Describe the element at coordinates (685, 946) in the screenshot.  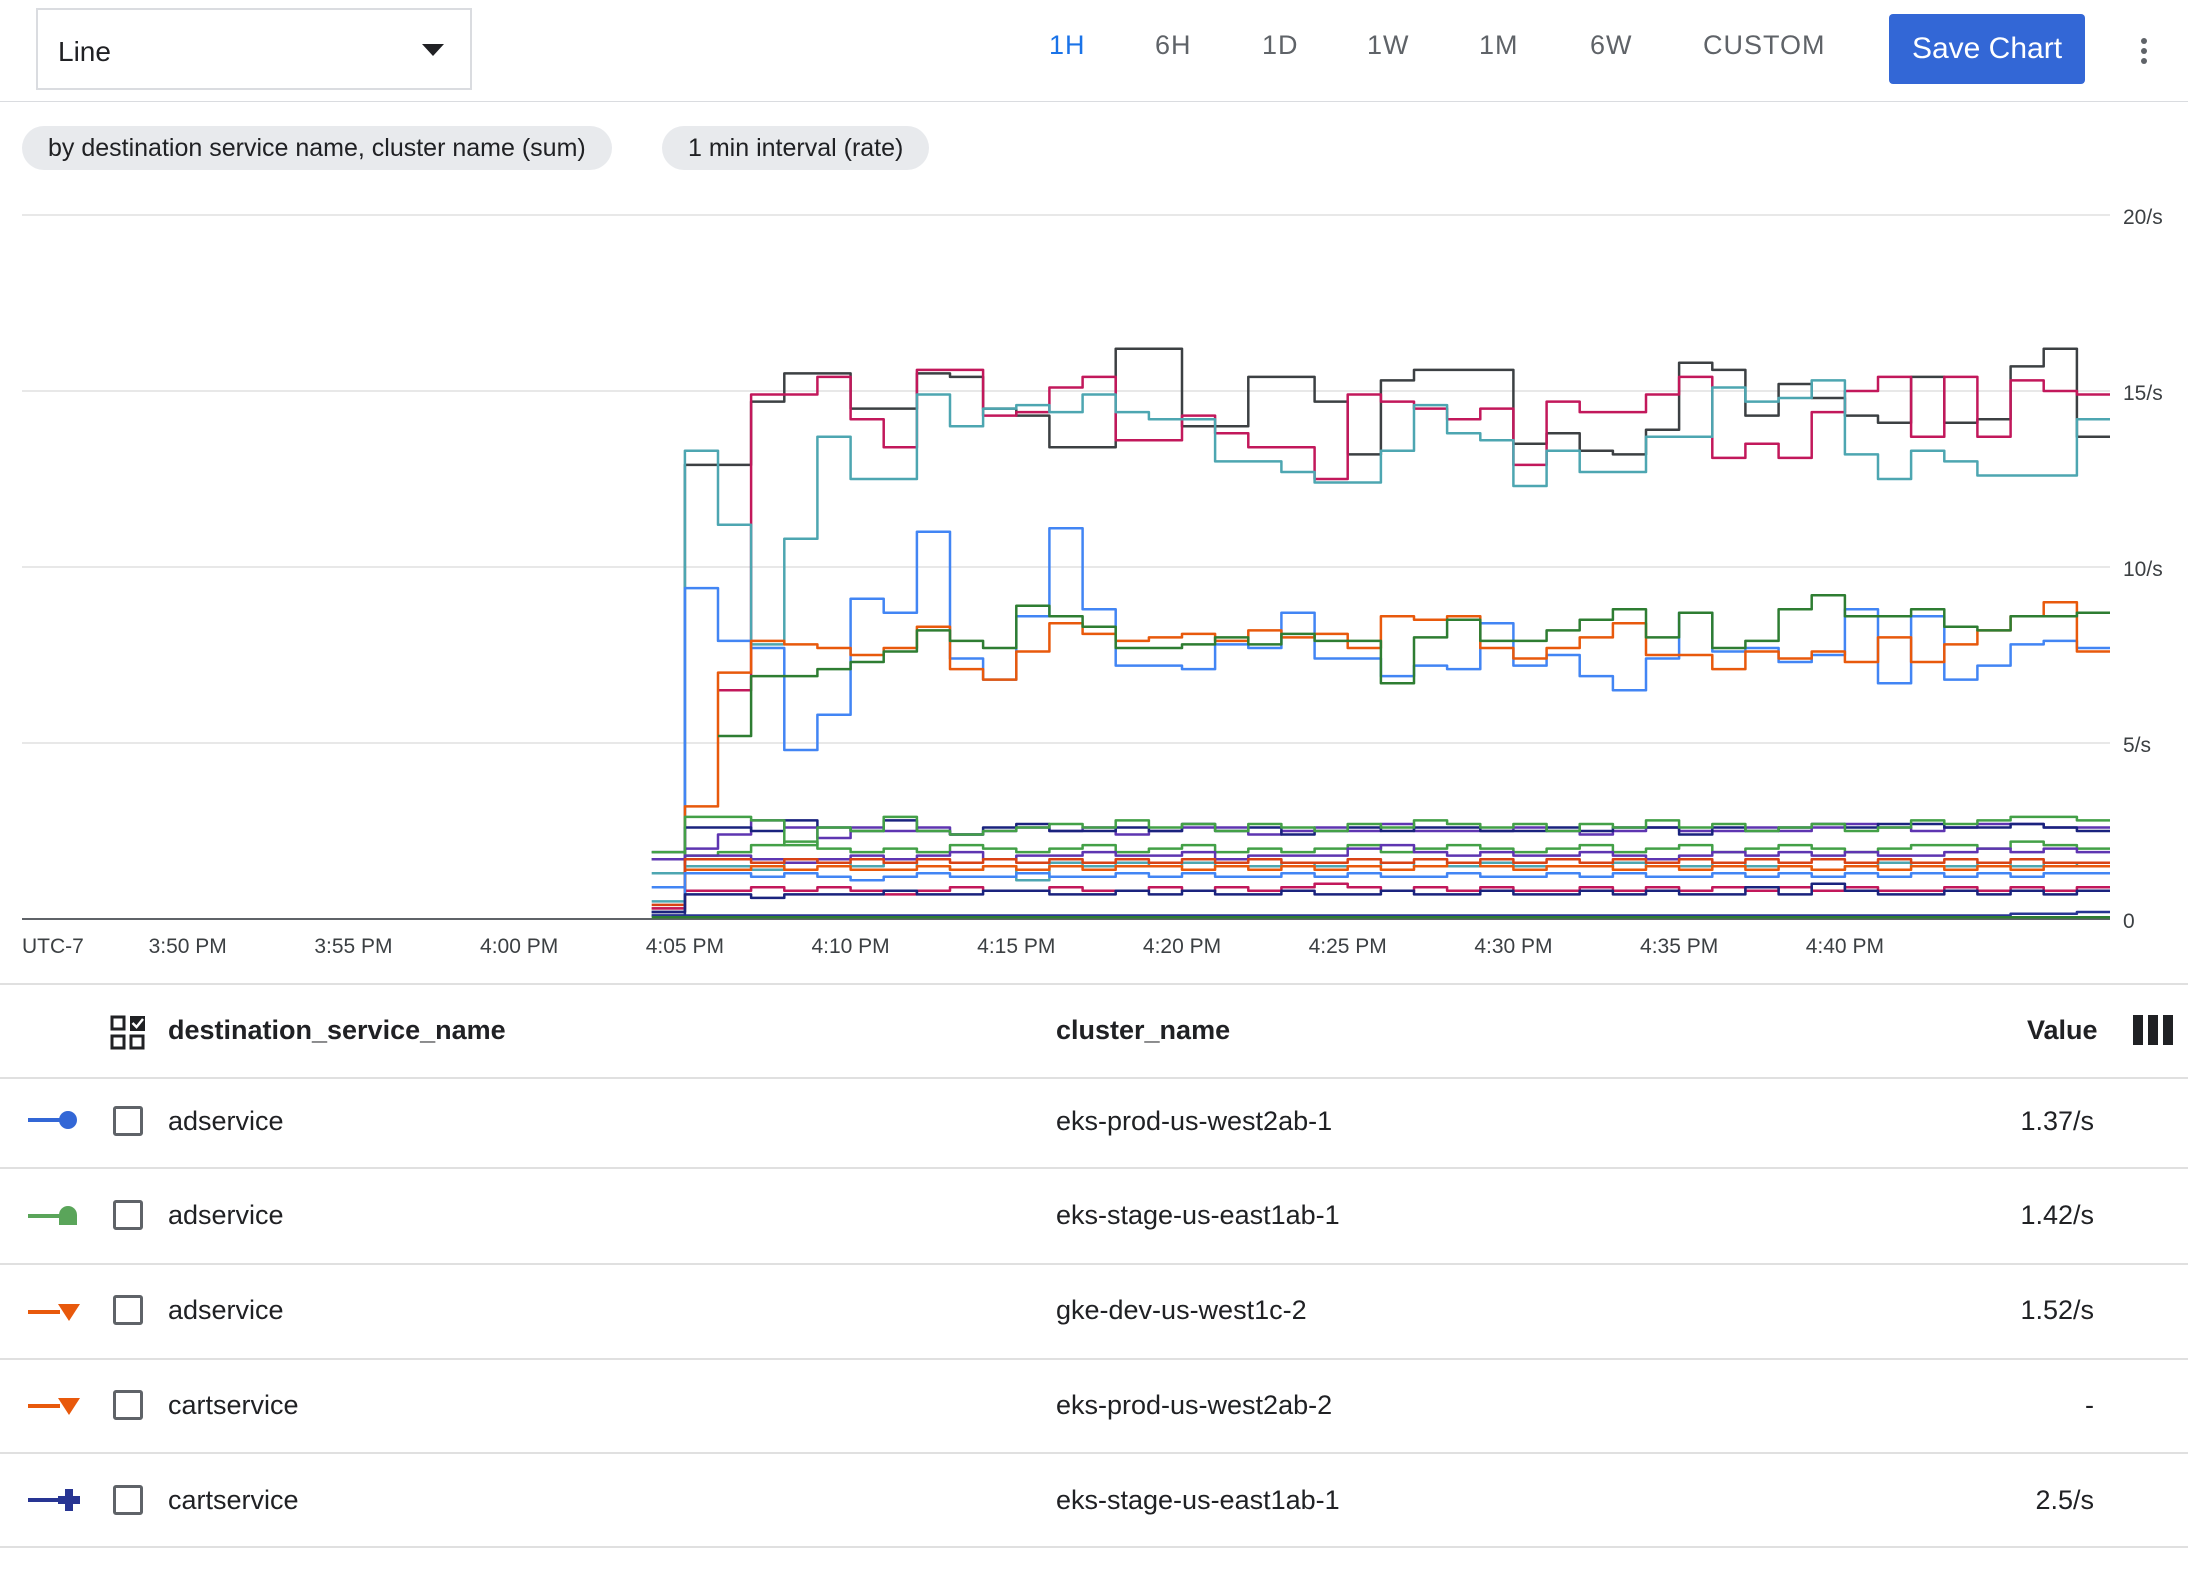
I see `x-tick-label: 4:05 PM` at that location.